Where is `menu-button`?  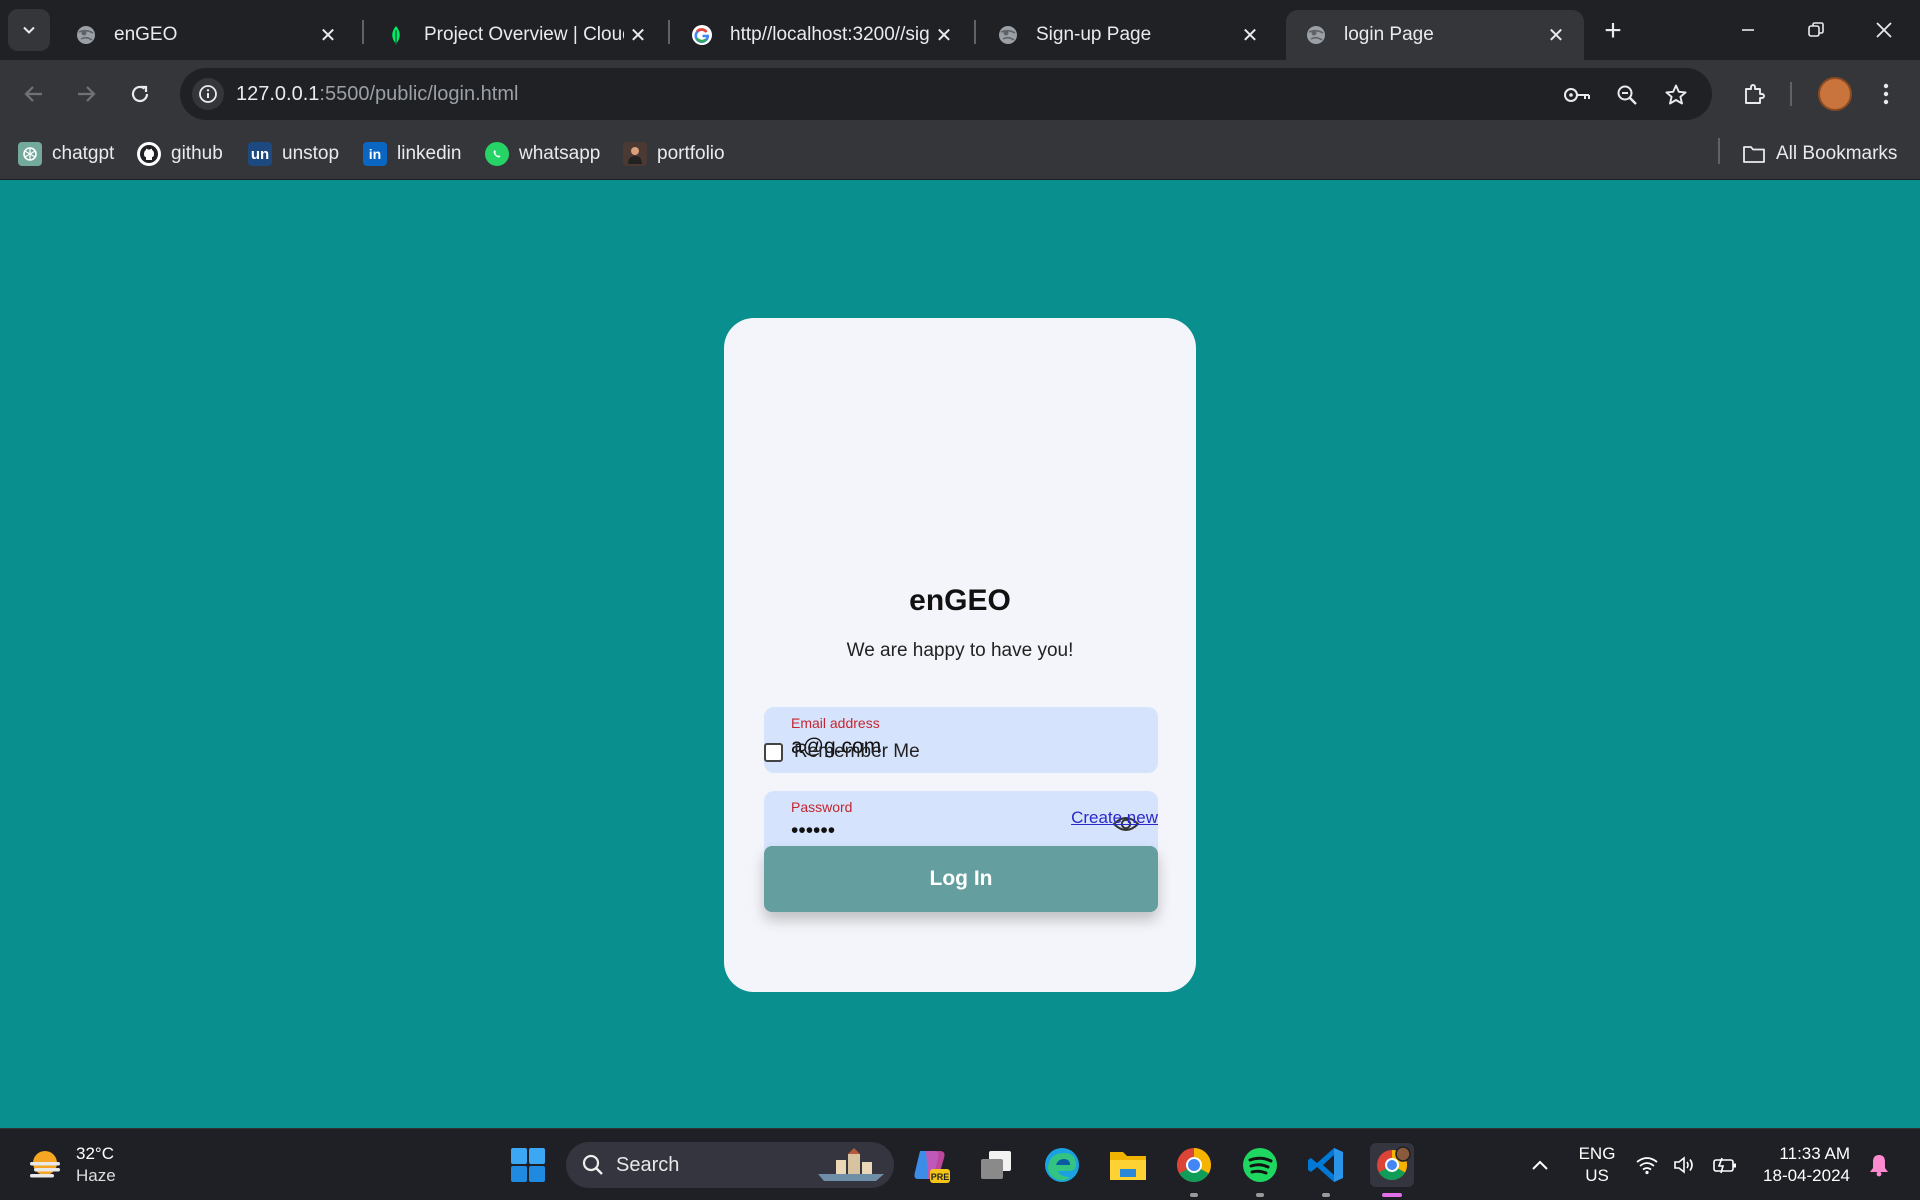
menu-button is located at coordinates (1886, 94).